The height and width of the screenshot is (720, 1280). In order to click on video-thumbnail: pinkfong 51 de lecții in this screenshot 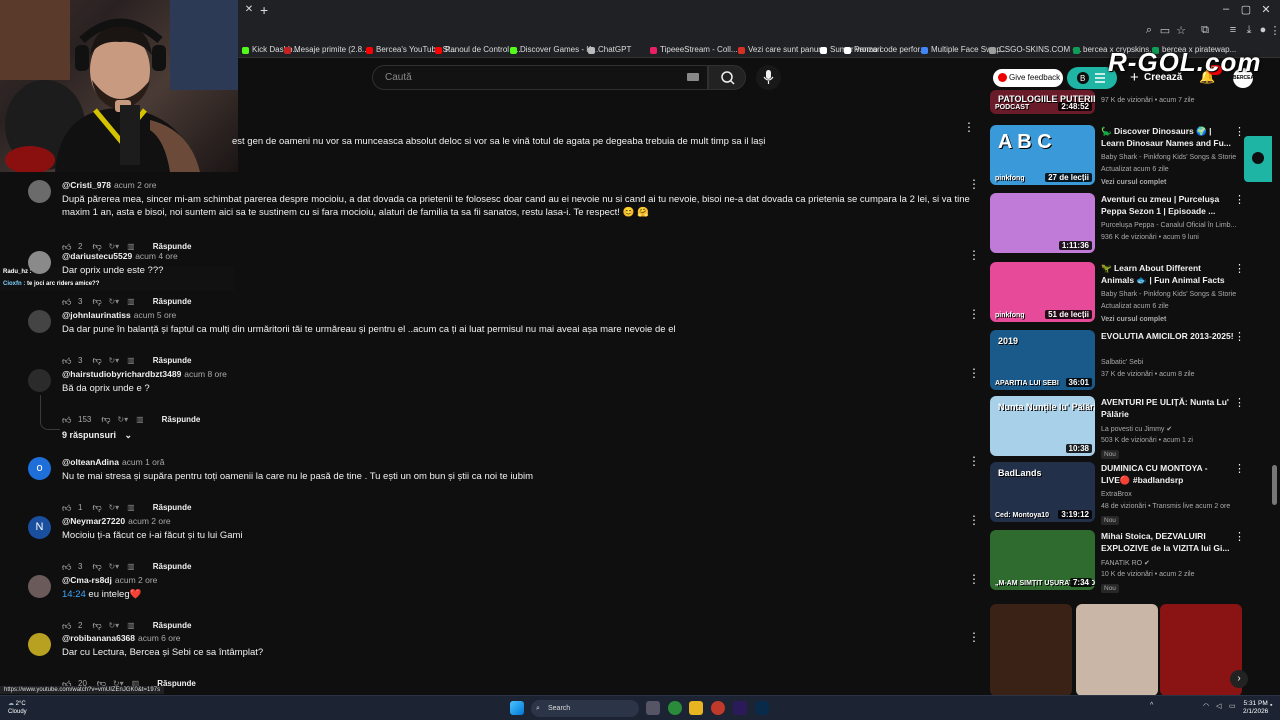, I will do `click(1042, 292)`.